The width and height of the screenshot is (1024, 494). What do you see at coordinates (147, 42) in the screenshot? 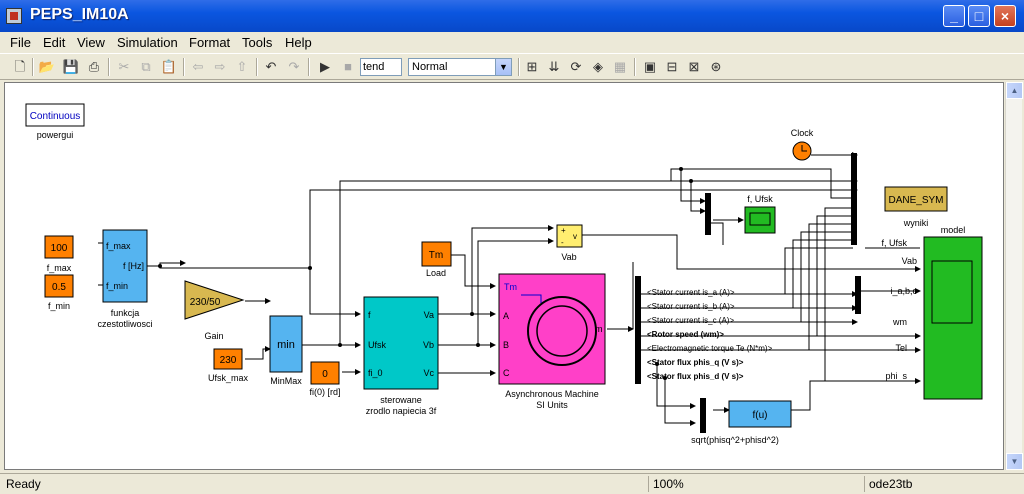
I see `menu-simulation: Simulation` at bounding box center [147, 42].